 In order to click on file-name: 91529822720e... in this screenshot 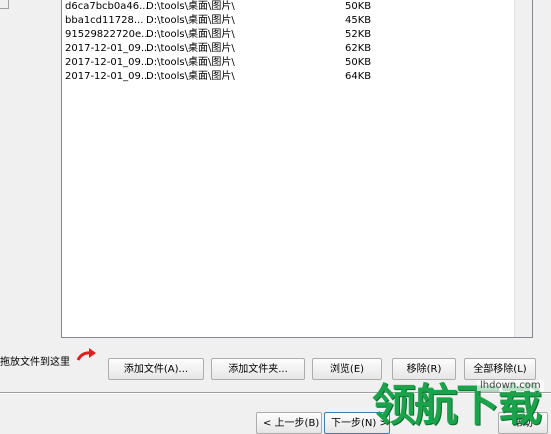, I will do `click(108, 34)`.